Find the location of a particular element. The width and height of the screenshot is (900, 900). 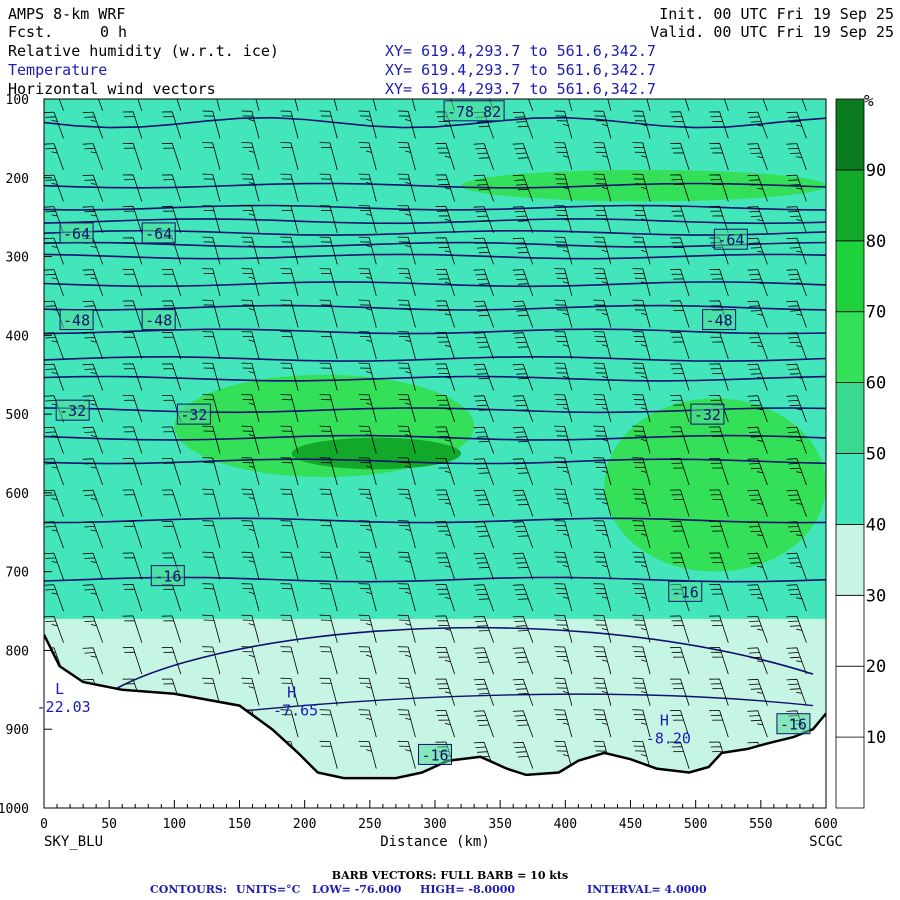

colorbar-tick-label-80: 80 is located at coordinates (876, 242).